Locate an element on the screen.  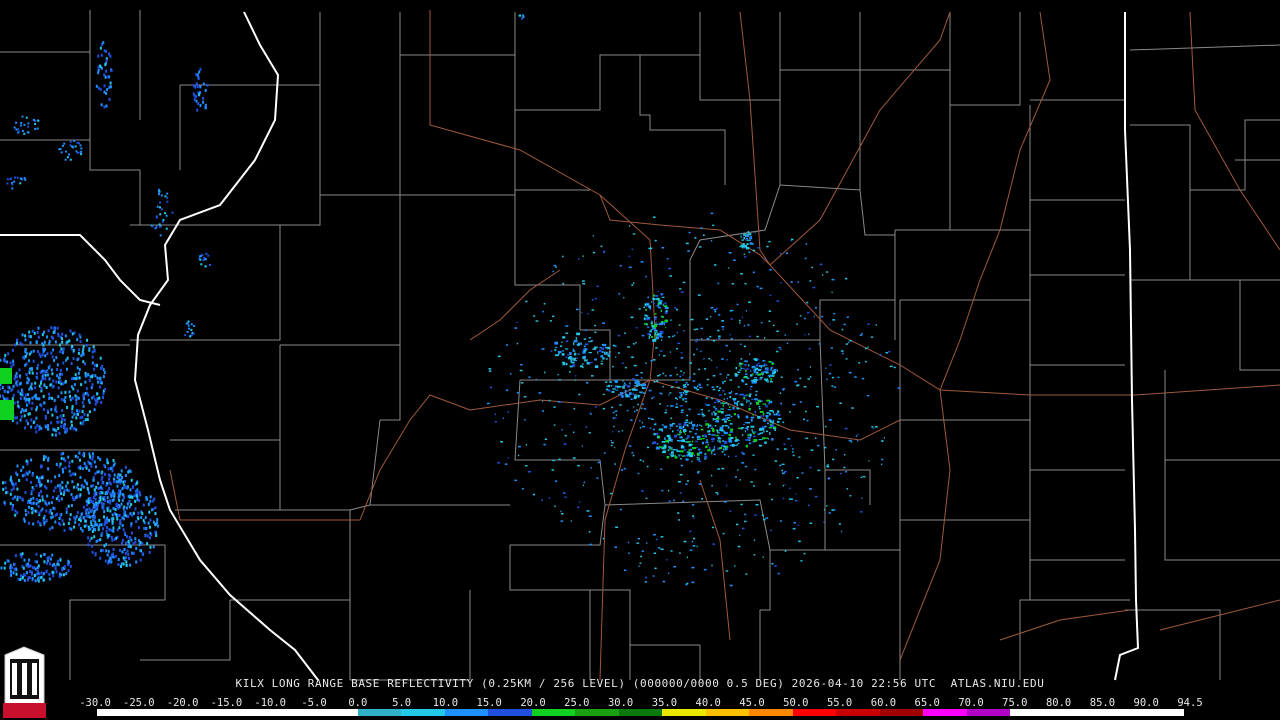
scale-label: 10.0 is located at coordinates (445, 703).